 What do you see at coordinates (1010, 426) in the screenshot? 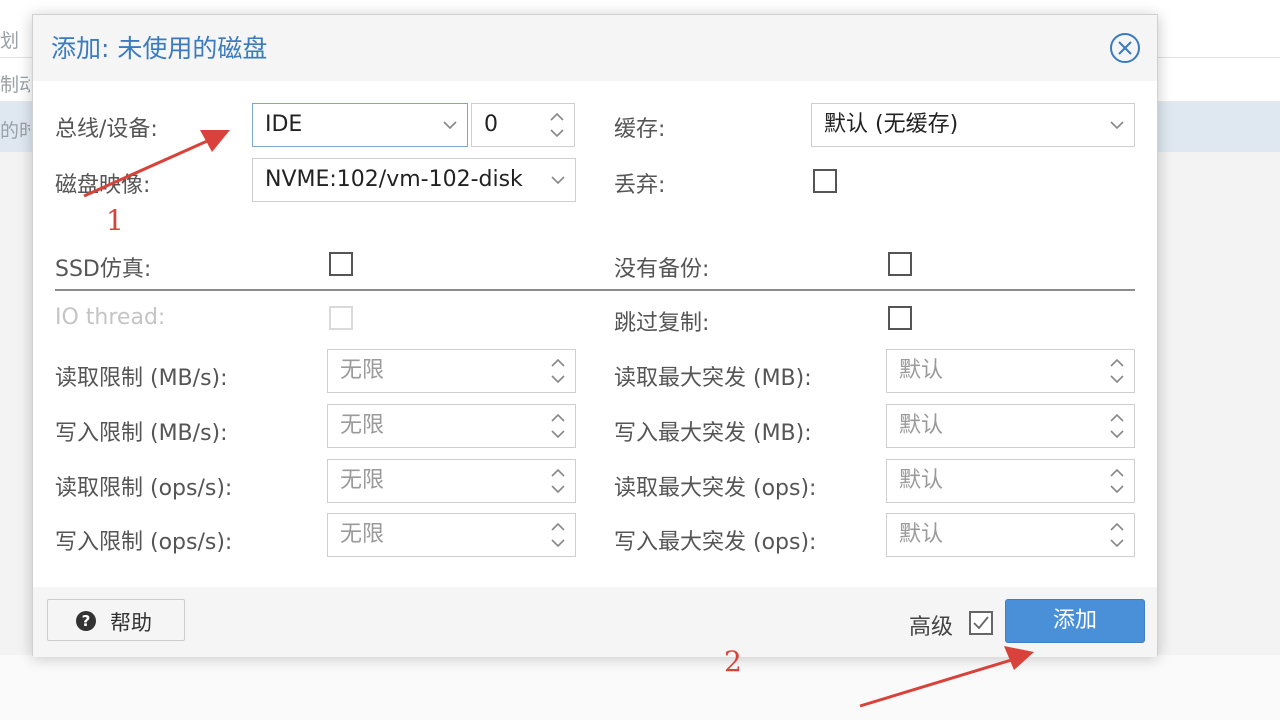
I see `write-burst-mb-input: 默认` at bounding box center [1010, 426].